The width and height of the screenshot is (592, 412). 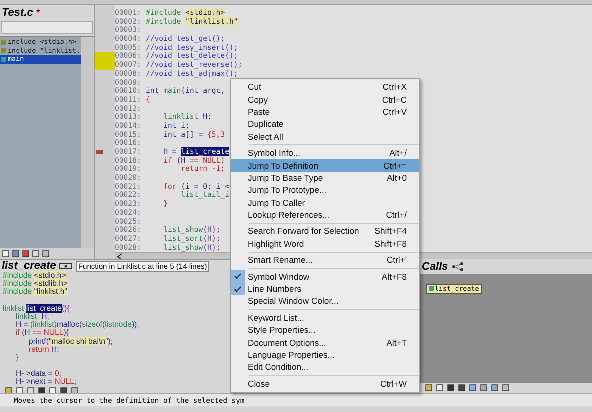 I want to click on calls-title: Calls, so click(x=435, y=266).